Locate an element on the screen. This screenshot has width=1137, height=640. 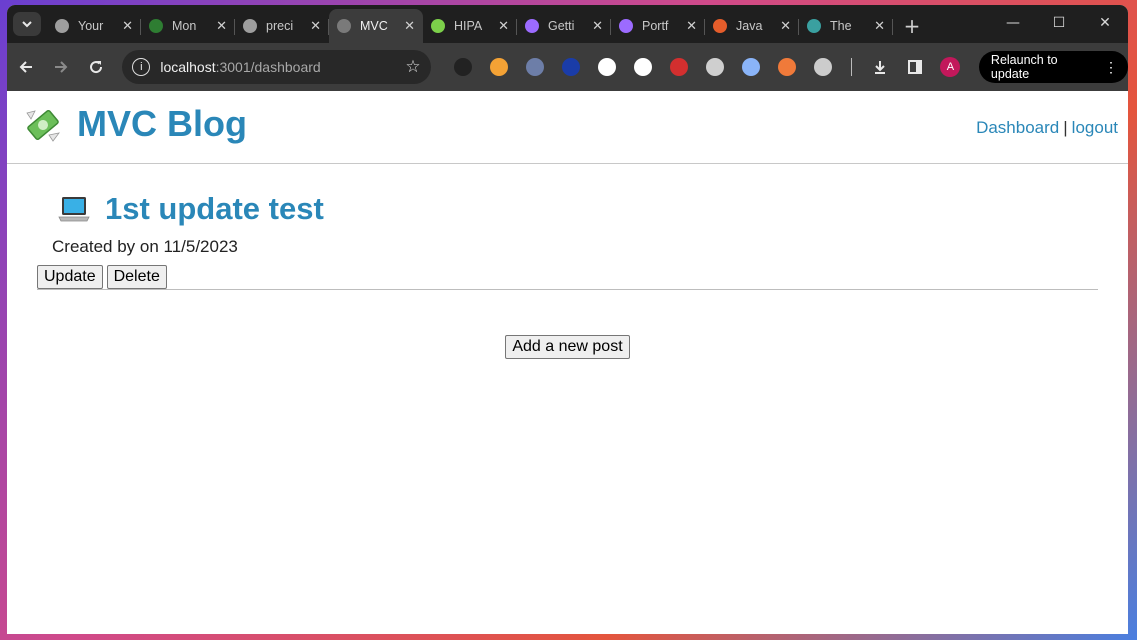
bookmark-star-icon: ☆ is located at coordinates (412, 67).